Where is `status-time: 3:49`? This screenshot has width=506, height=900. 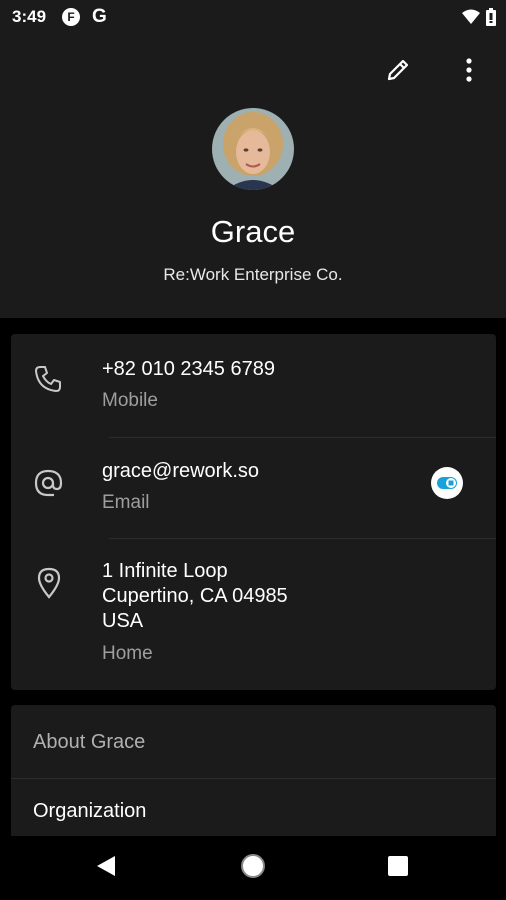 status-time: 3:49 is located at coordinates (29, 16).